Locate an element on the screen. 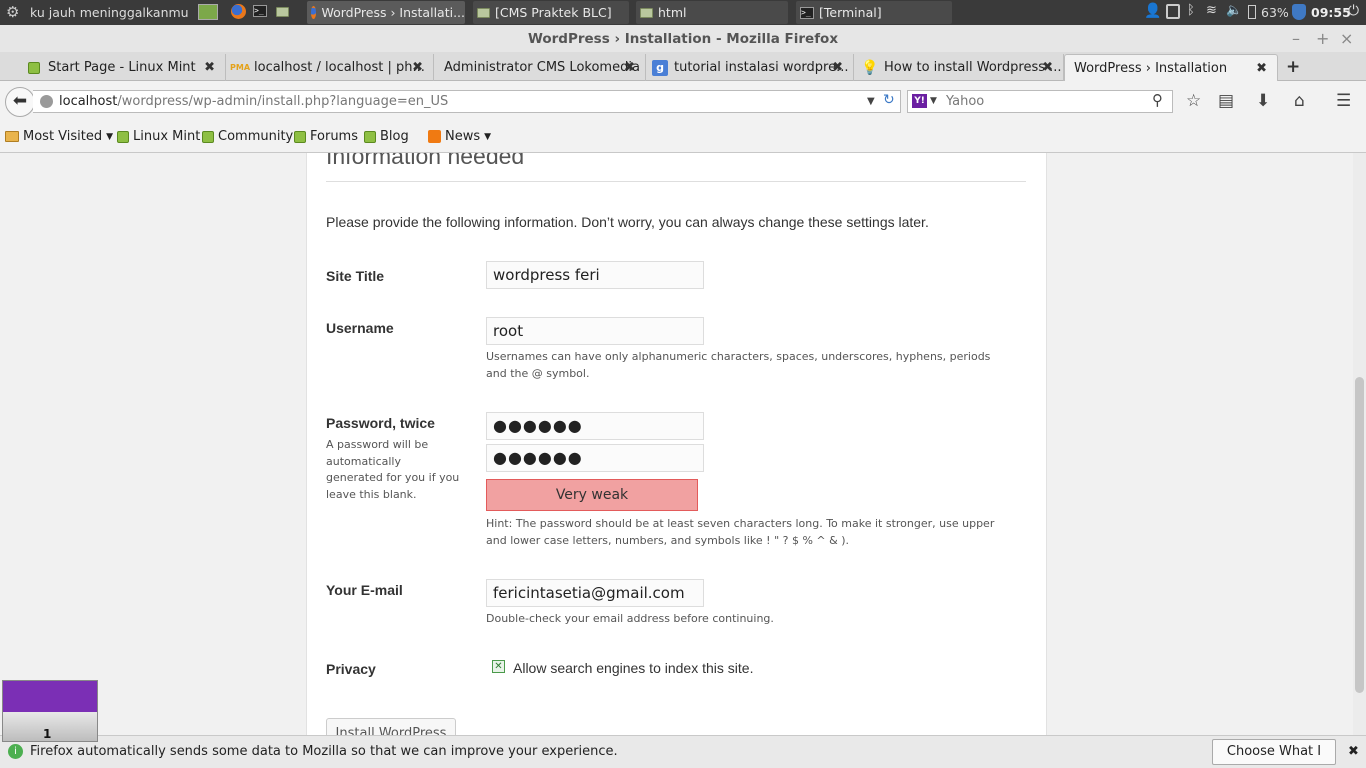 This screenshot has width=1366, height=768. tab-tutorial: g tutorial instalasi wordpre... ✖ is located at coordinates (750, 67).